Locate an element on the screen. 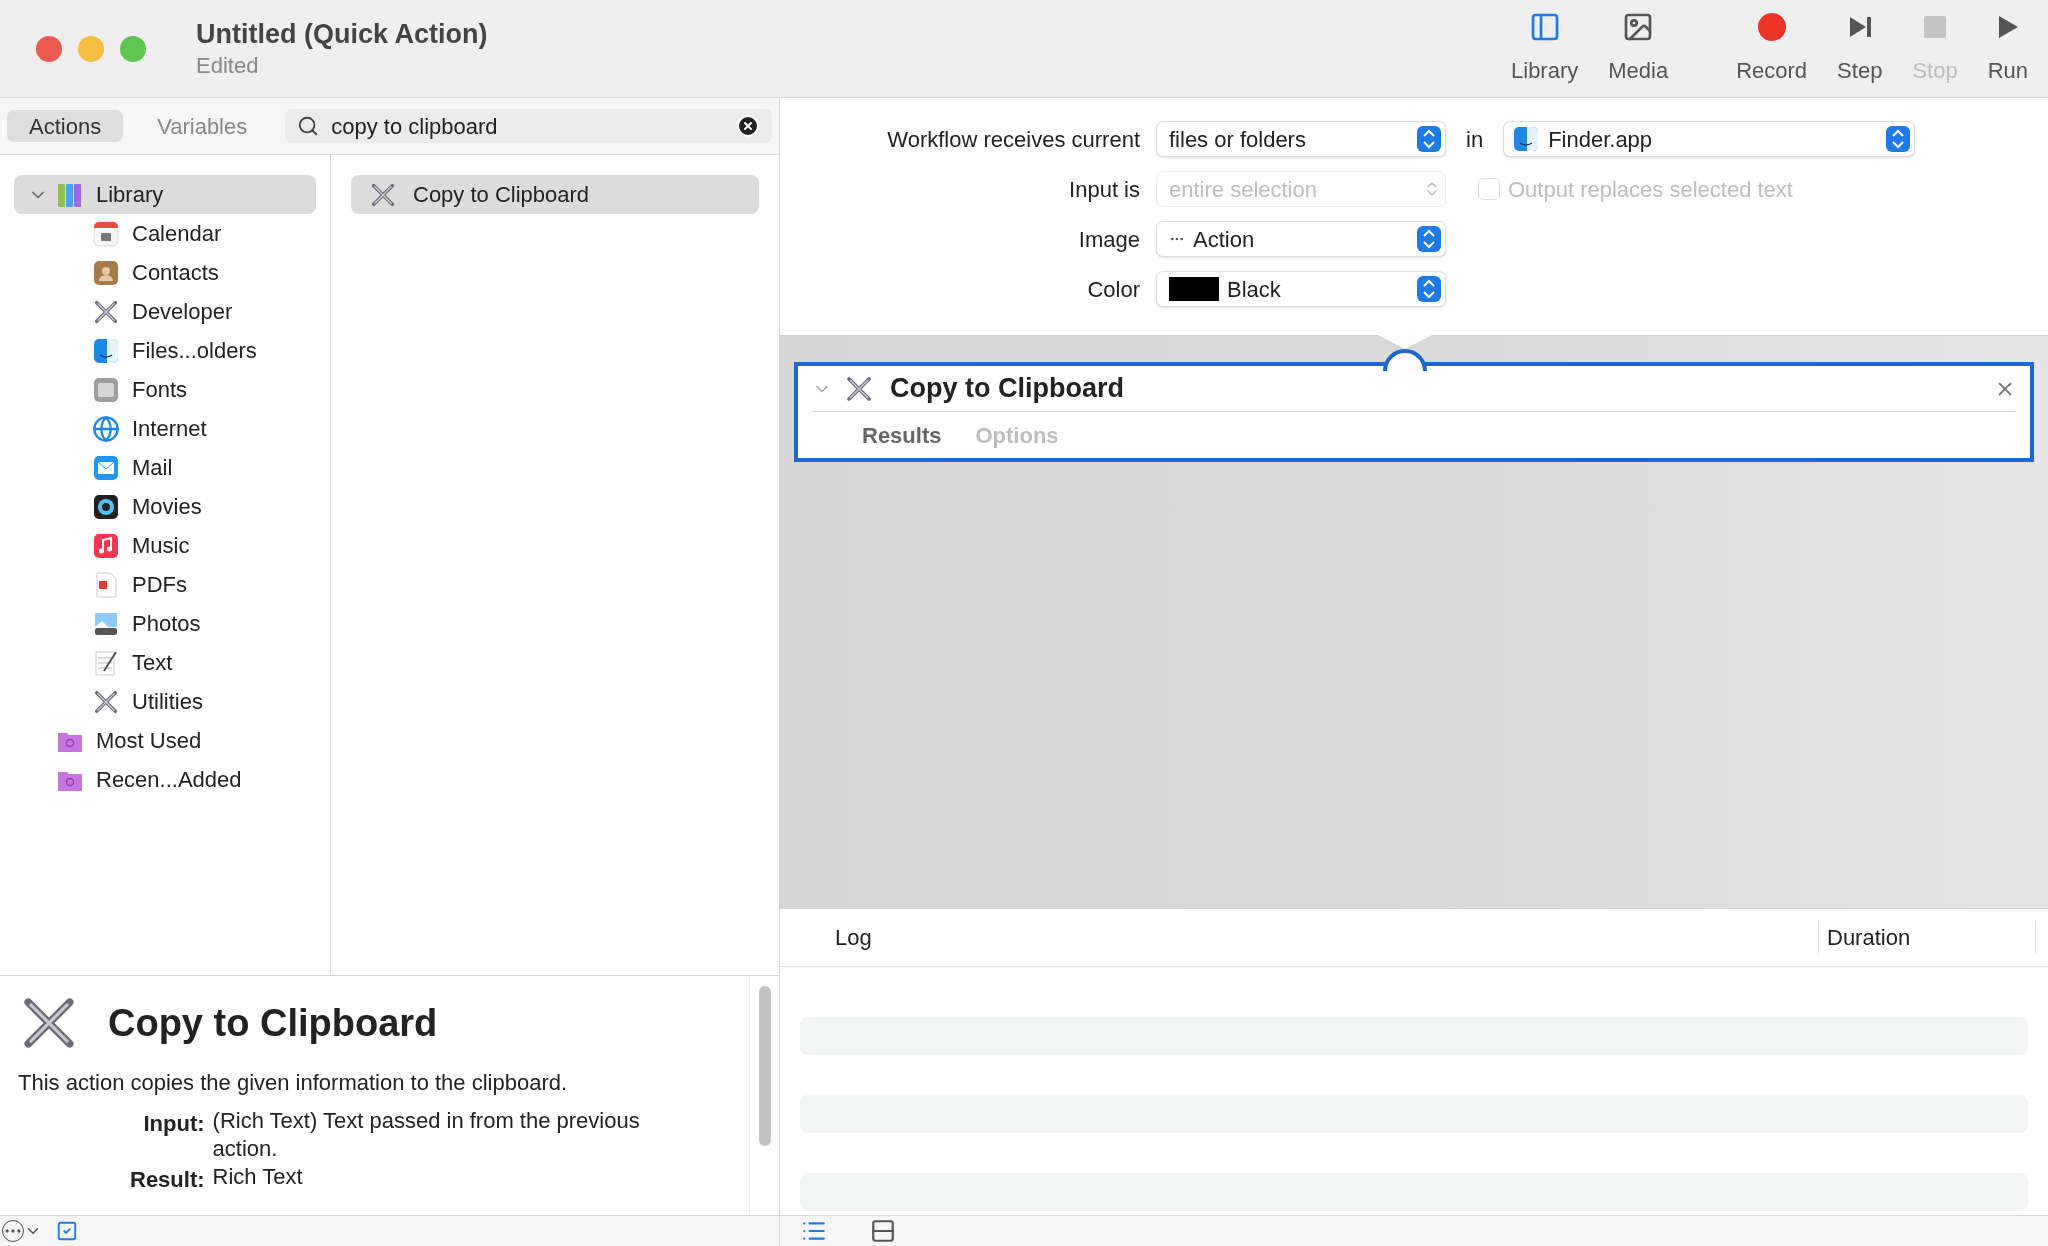 The width and height of the screenshot is (2048, 1246). library-item: Internet is located at coordinates (165, 428).